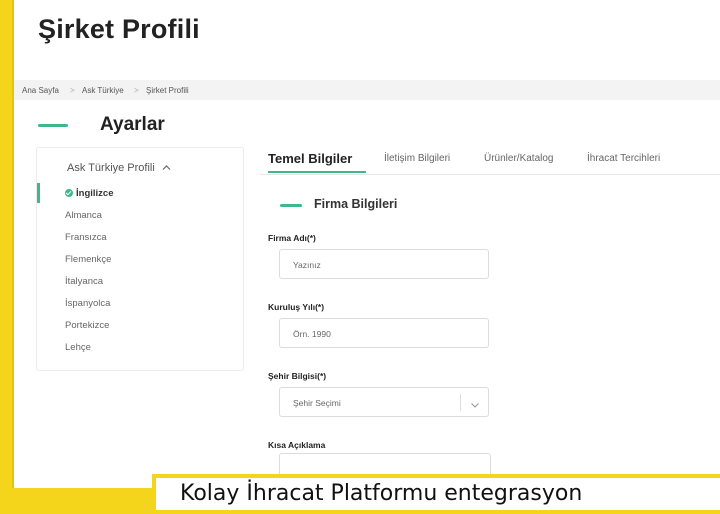  I want to click on sidebar-item-almanca: Almanca, so click(83, 215).